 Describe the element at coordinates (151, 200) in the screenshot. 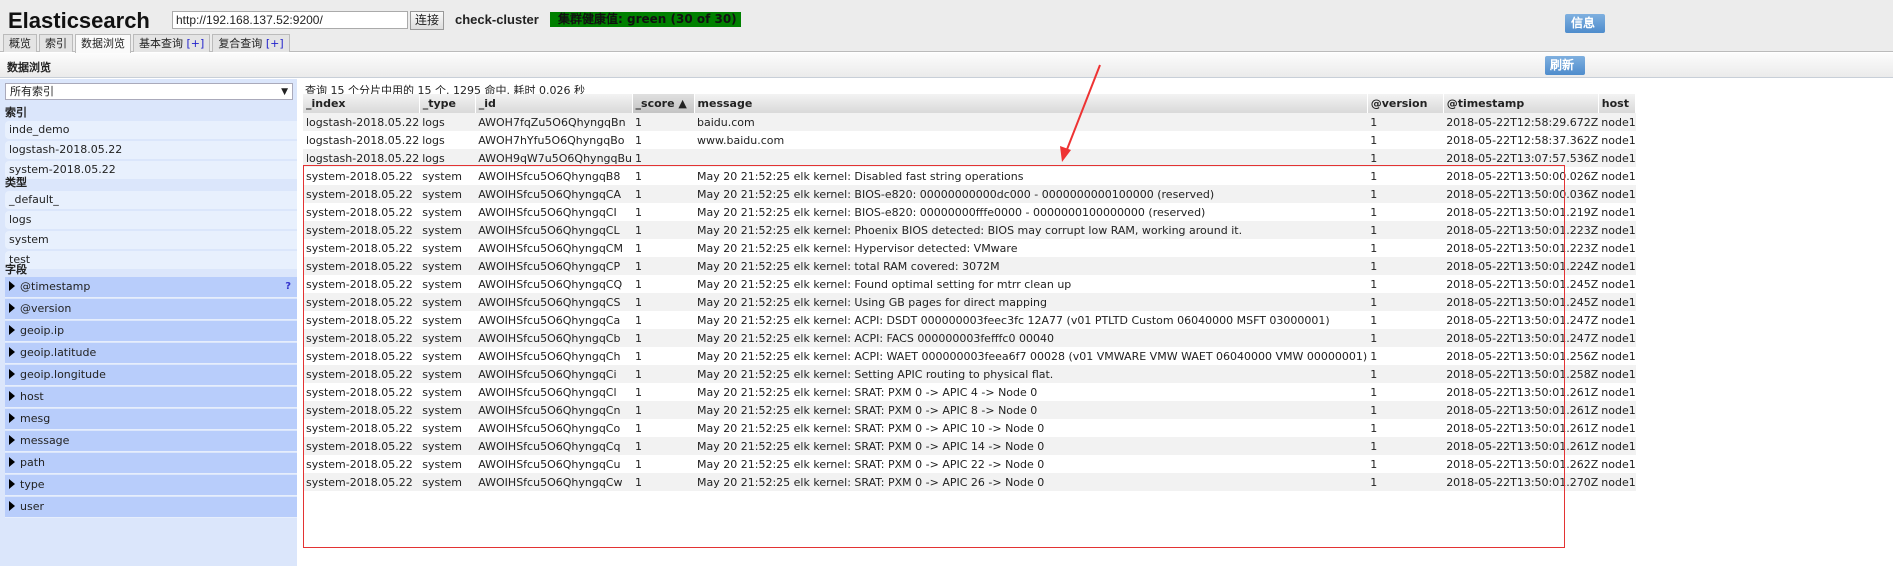

I see `sidebar-type-item: _default_` at that location.